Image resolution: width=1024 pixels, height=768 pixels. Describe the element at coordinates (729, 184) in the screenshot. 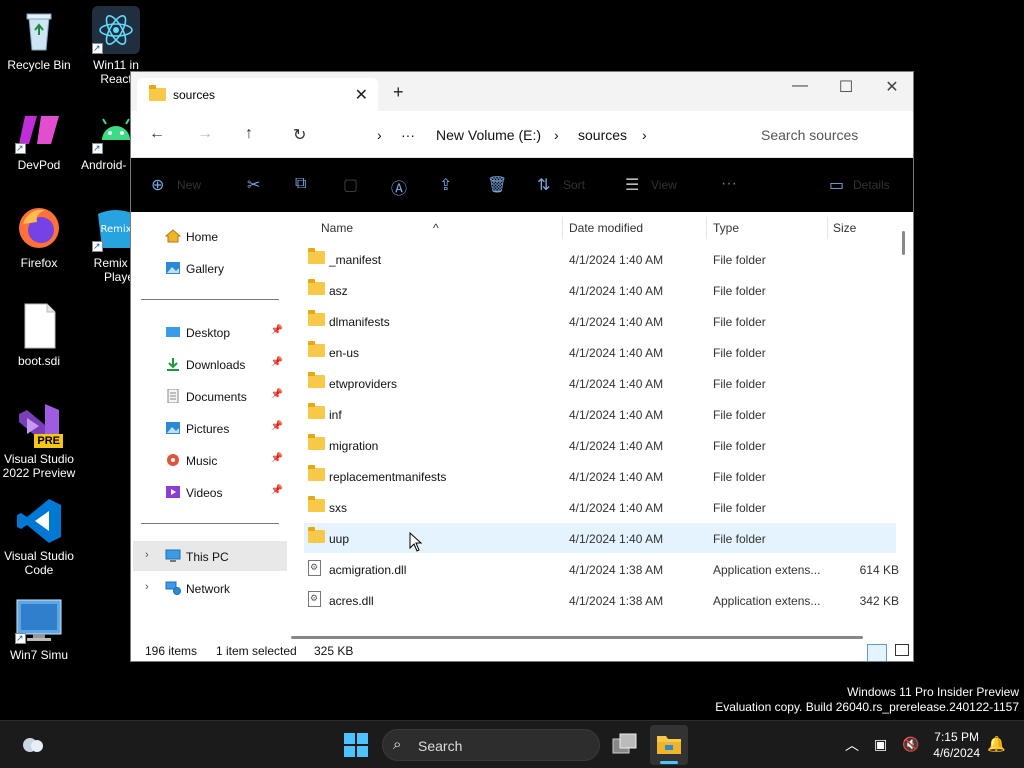

I see `more-options-button: ···` at that location.